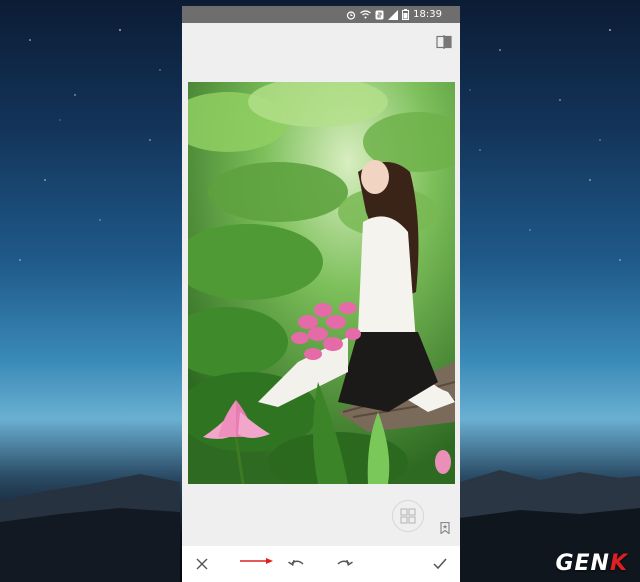 This screenshot has height=582, width=640. I want to click on apply-button, so click(440, 564).